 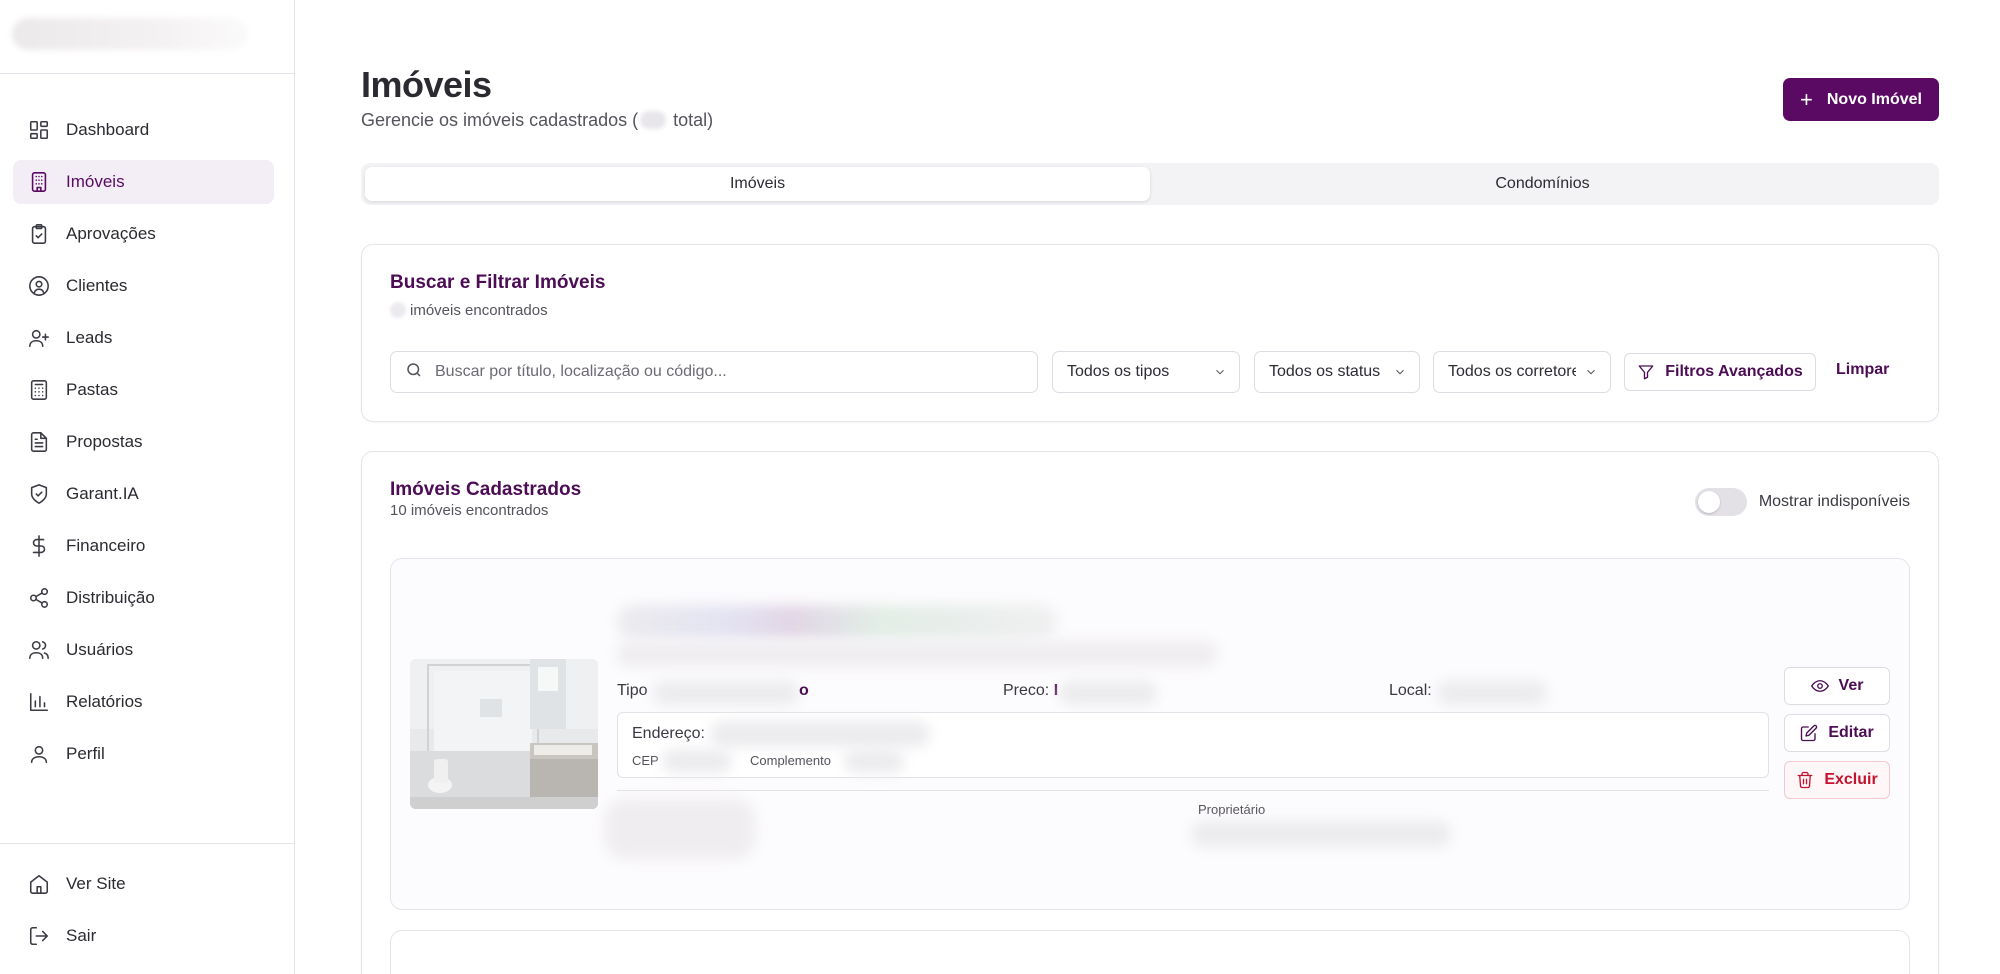 What do you see at coordinates (1851, 685) in the screenshot?
I see `view-label: Ver` at bounding box center [1851, 685].